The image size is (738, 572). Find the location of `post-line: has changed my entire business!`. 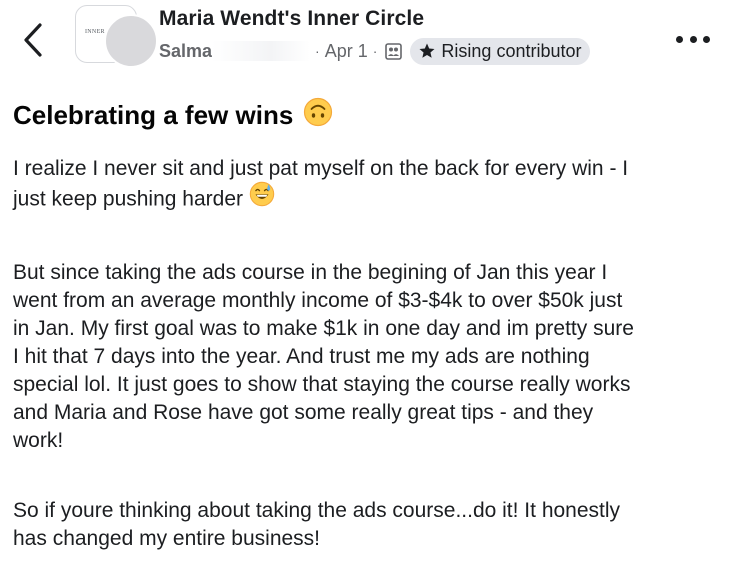

post-line: has changed my entire business! is located at coordinates (167, 538).